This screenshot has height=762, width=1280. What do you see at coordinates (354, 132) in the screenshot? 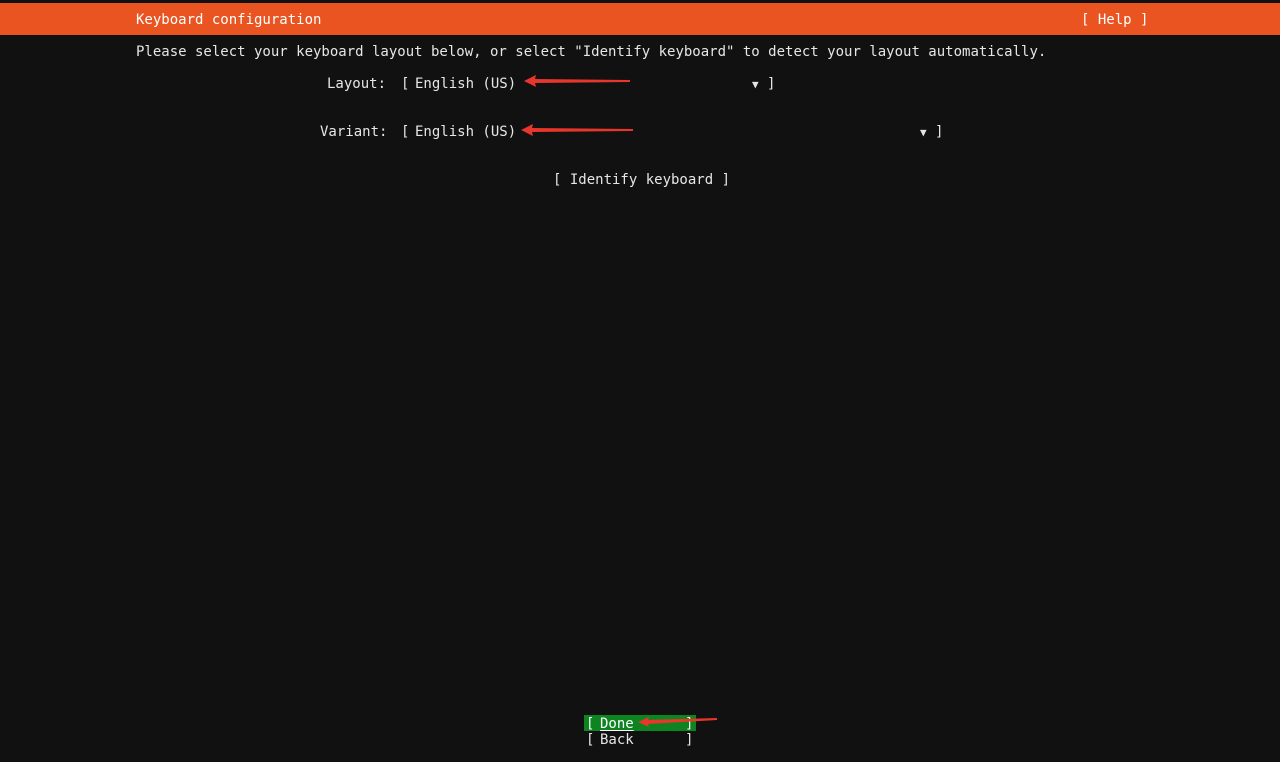
I see `variant-label: Variant:` at bounding box center [354, 132].